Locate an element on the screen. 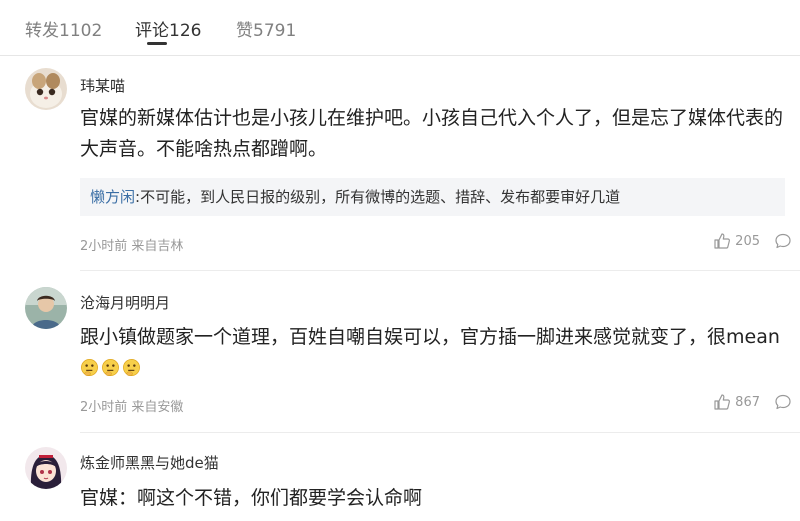 This screenshot has height=521, width=800. like-count: 867 is located at coordinates (747, 402).